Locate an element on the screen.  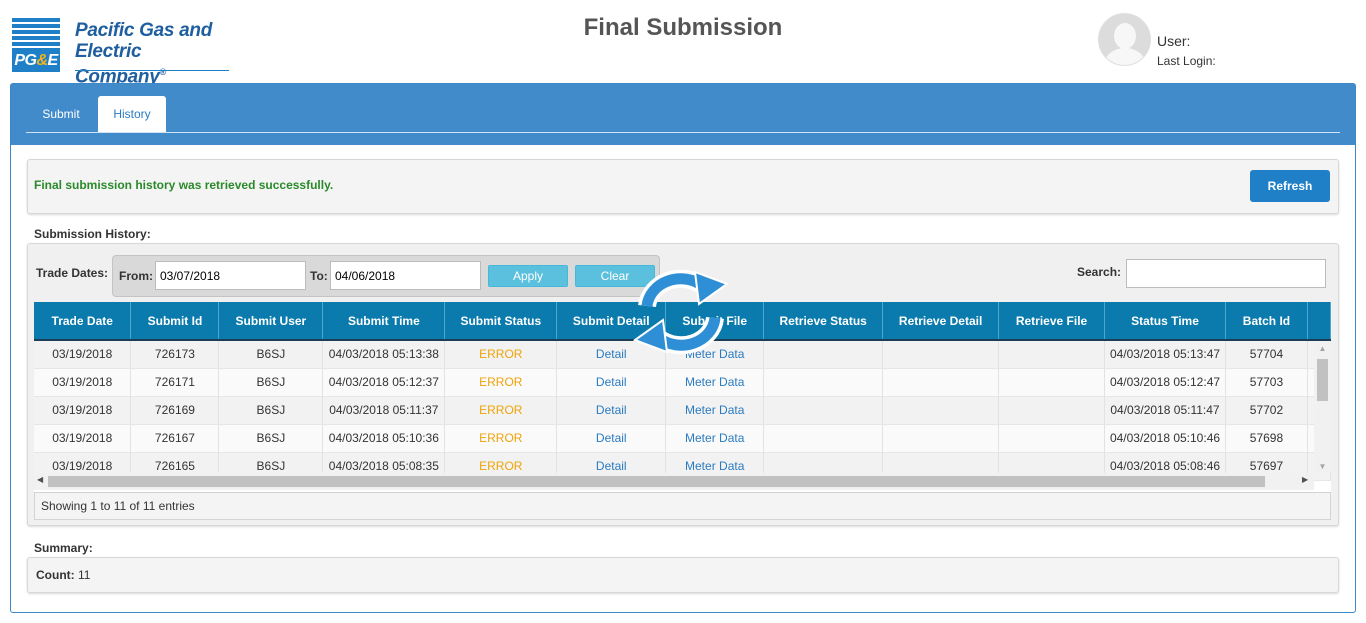
to-label: To: is located at coordinates (319, 276).